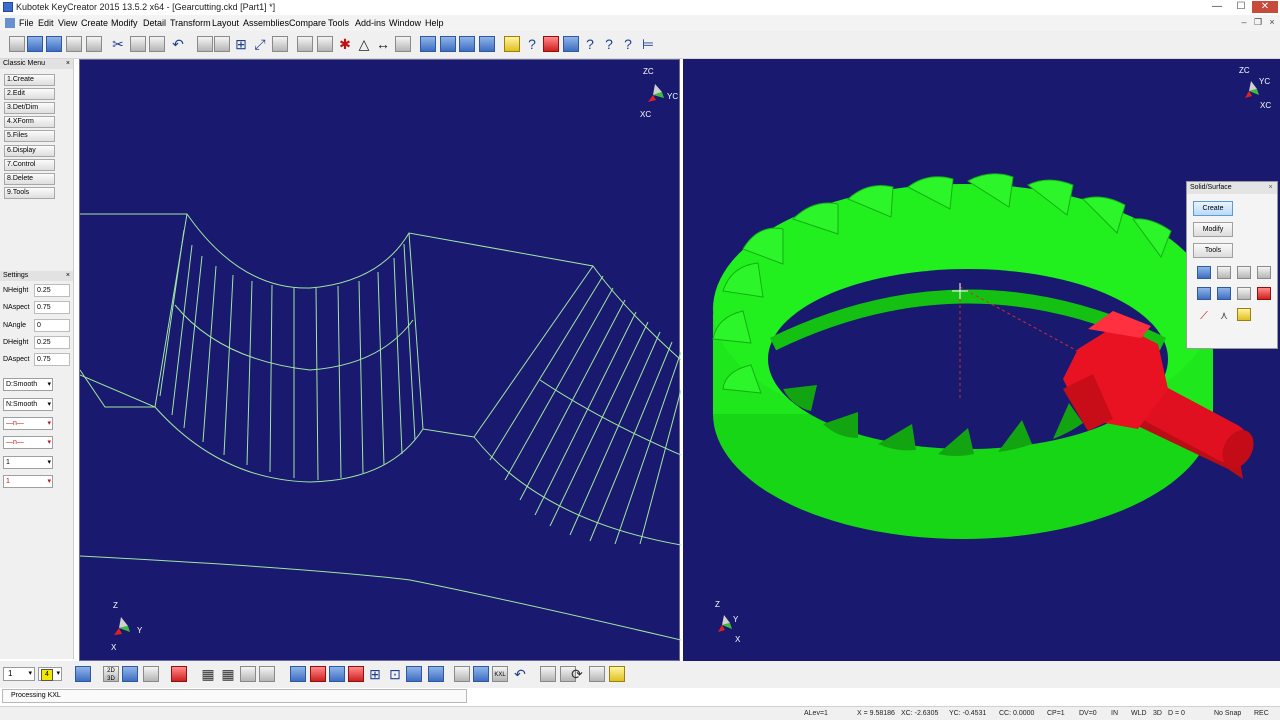 The height and width of the screenshot is (720, 1280). What do you see at coordinates (28, 423) in the screenshot?
I see `arrow-style-select: —n— ▾` at bounding box center [28, 423].